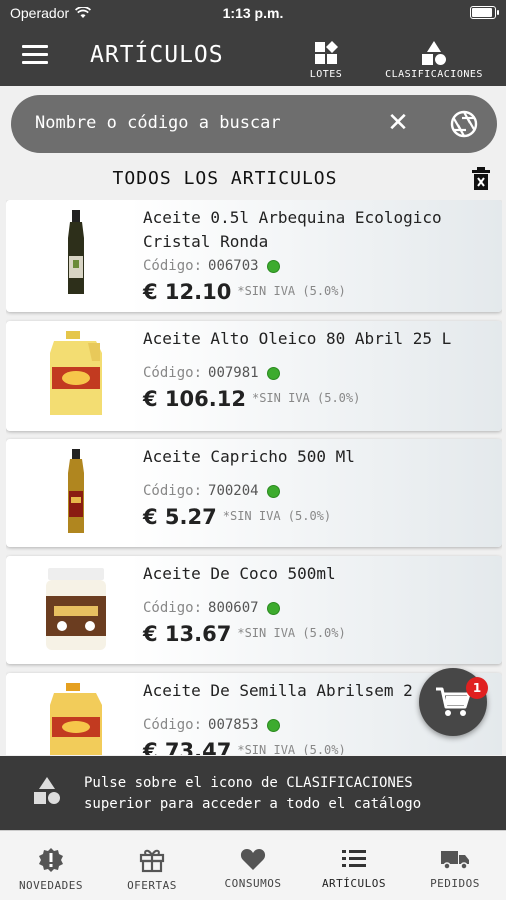  What do you see at coordinates (35, 56) in the screenshot?
I see `menu-button` at bounding box center [35, 56].